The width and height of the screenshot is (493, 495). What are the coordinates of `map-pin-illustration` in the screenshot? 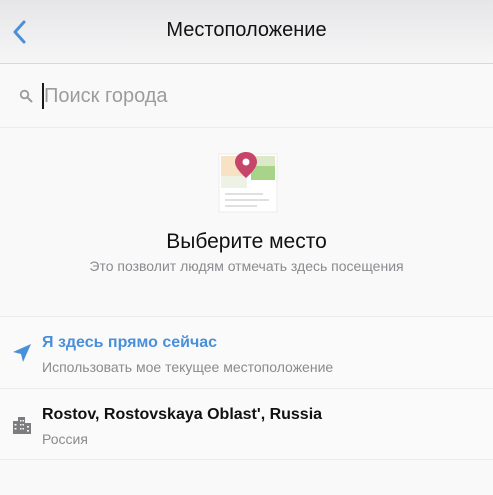 It's located at (248, 182).